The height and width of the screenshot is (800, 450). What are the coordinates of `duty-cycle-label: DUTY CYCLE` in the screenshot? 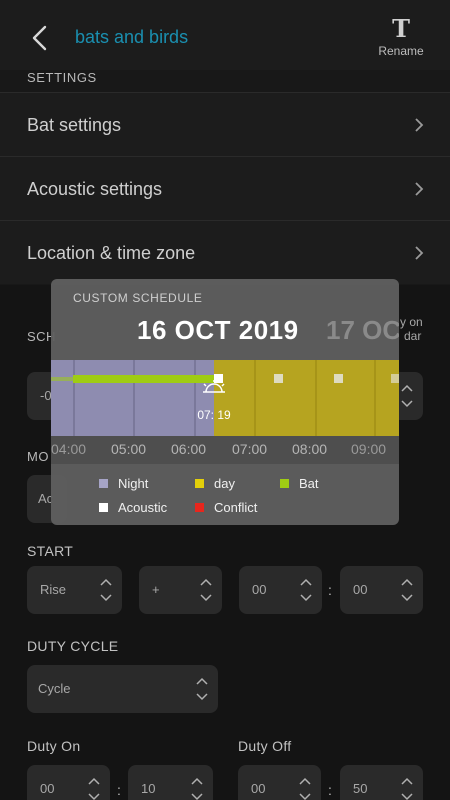 It's located at (73, 646).